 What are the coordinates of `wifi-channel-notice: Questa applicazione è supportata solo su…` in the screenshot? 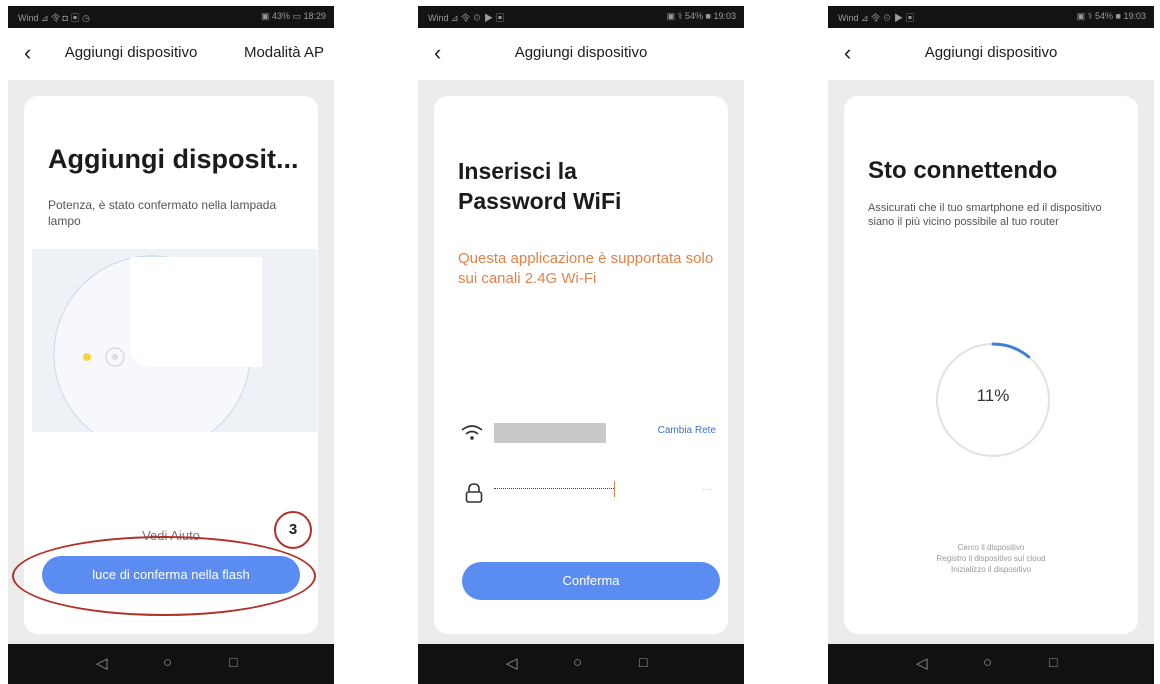 It's located at (586, 268).